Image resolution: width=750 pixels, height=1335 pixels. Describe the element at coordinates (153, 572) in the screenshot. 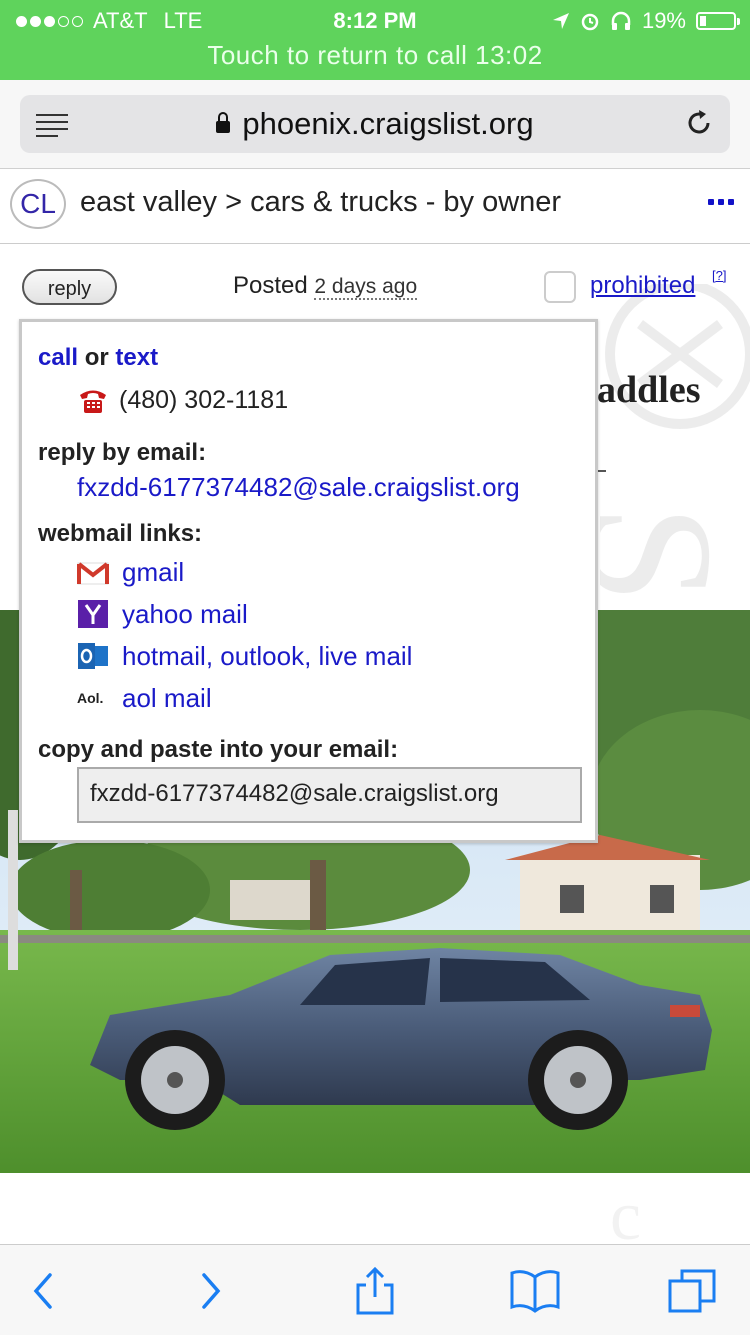

I see `webmail-link-gmail: gmail` at that location.